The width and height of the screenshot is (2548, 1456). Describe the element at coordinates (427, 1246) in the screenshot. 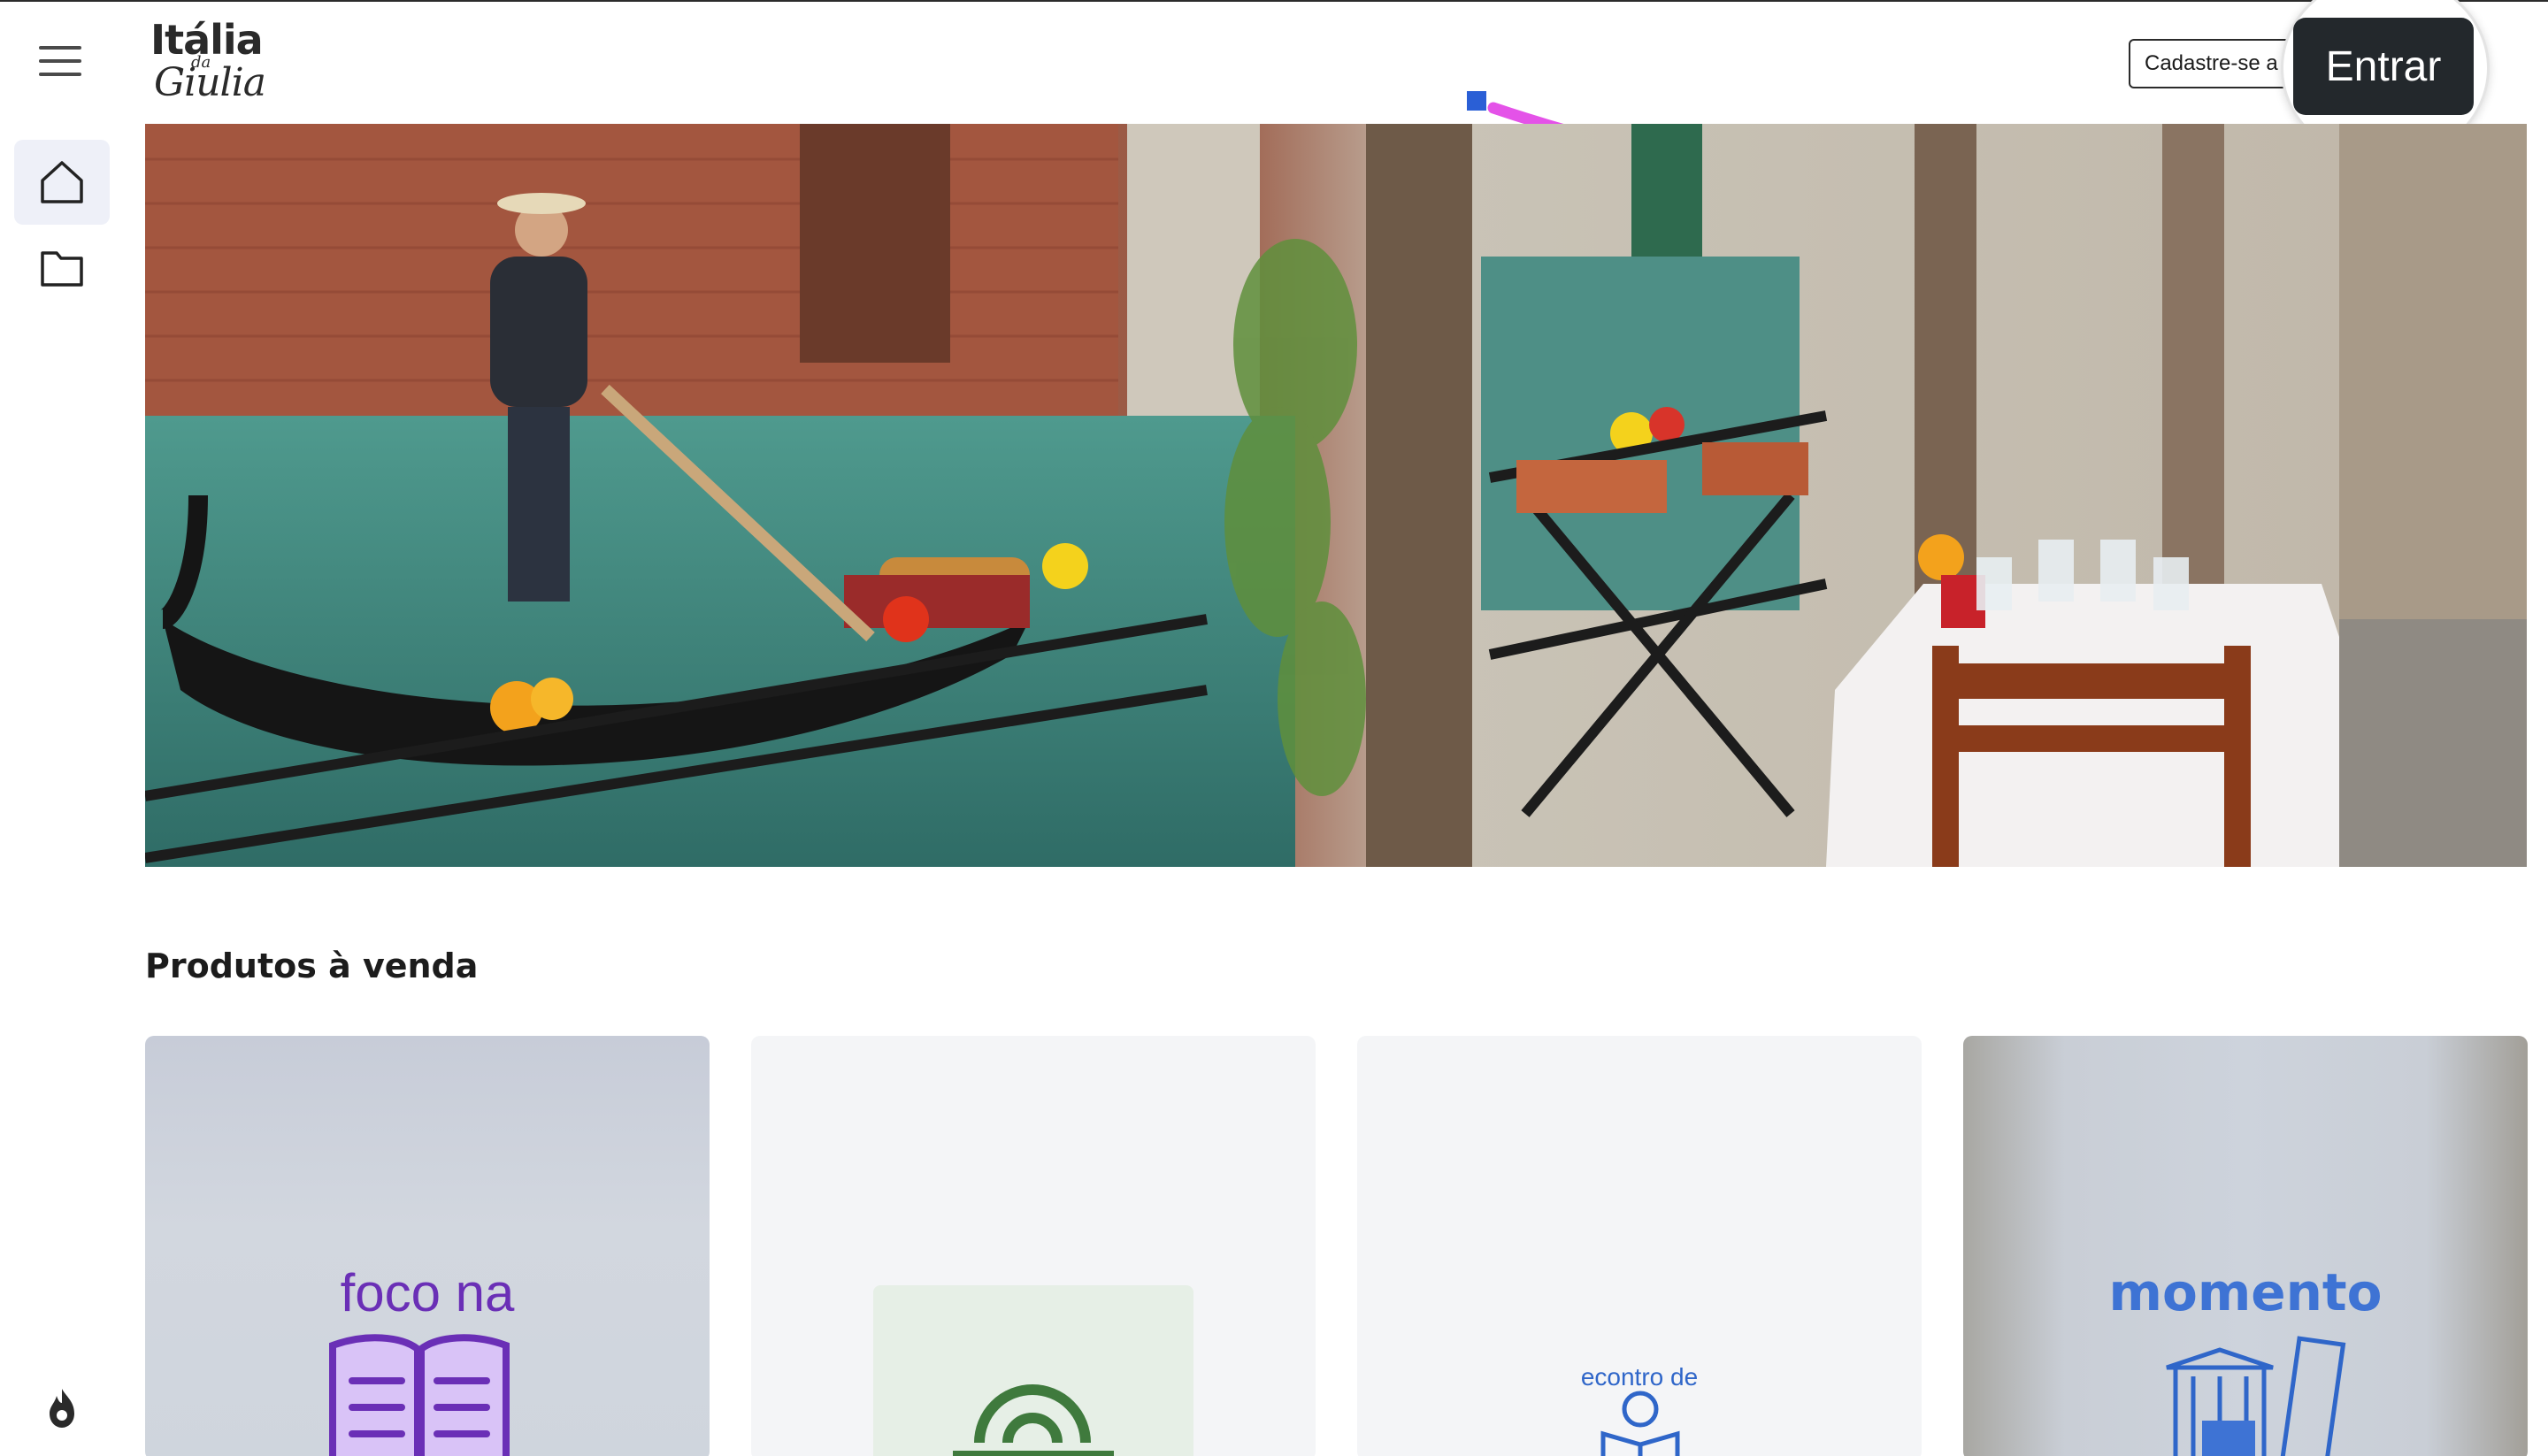

I see `product-card: foco na` at that location.